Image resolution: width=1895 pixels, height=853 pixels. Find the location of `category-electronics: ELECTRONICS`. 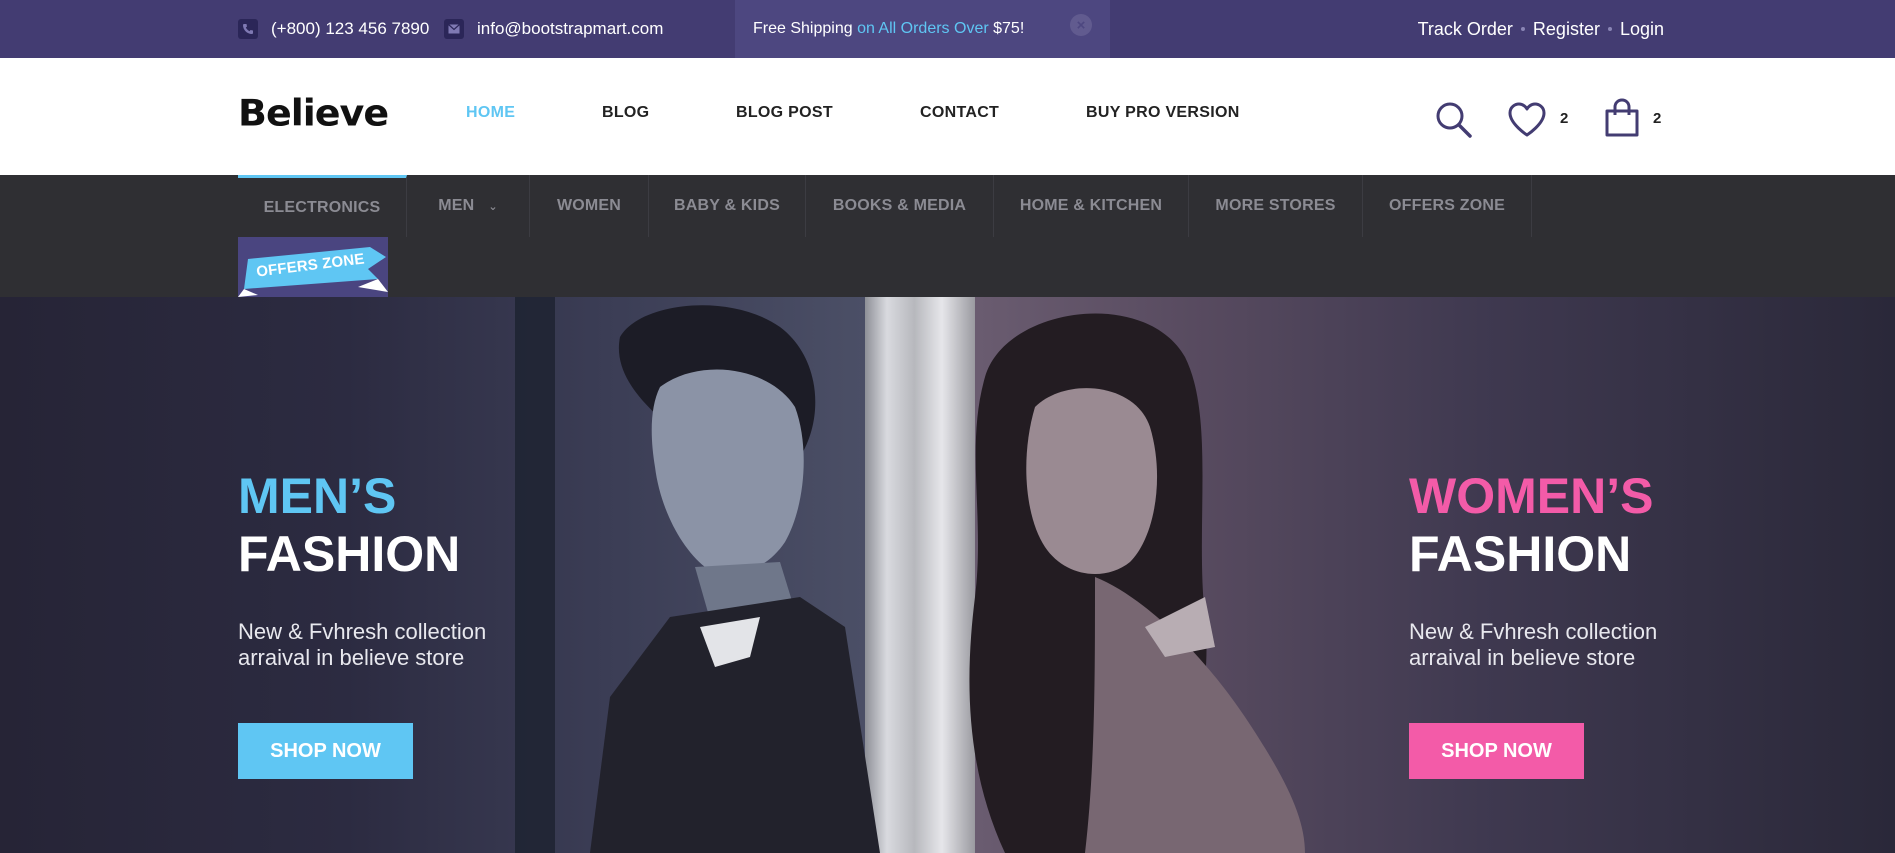

category-electronics: ELECTRONICS is located at coordinates (322, 206).